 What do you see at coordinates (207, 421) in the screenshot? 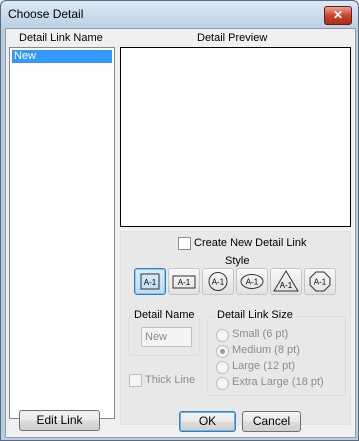
I see `ok-button: OK` at bounding box center [207, 421].